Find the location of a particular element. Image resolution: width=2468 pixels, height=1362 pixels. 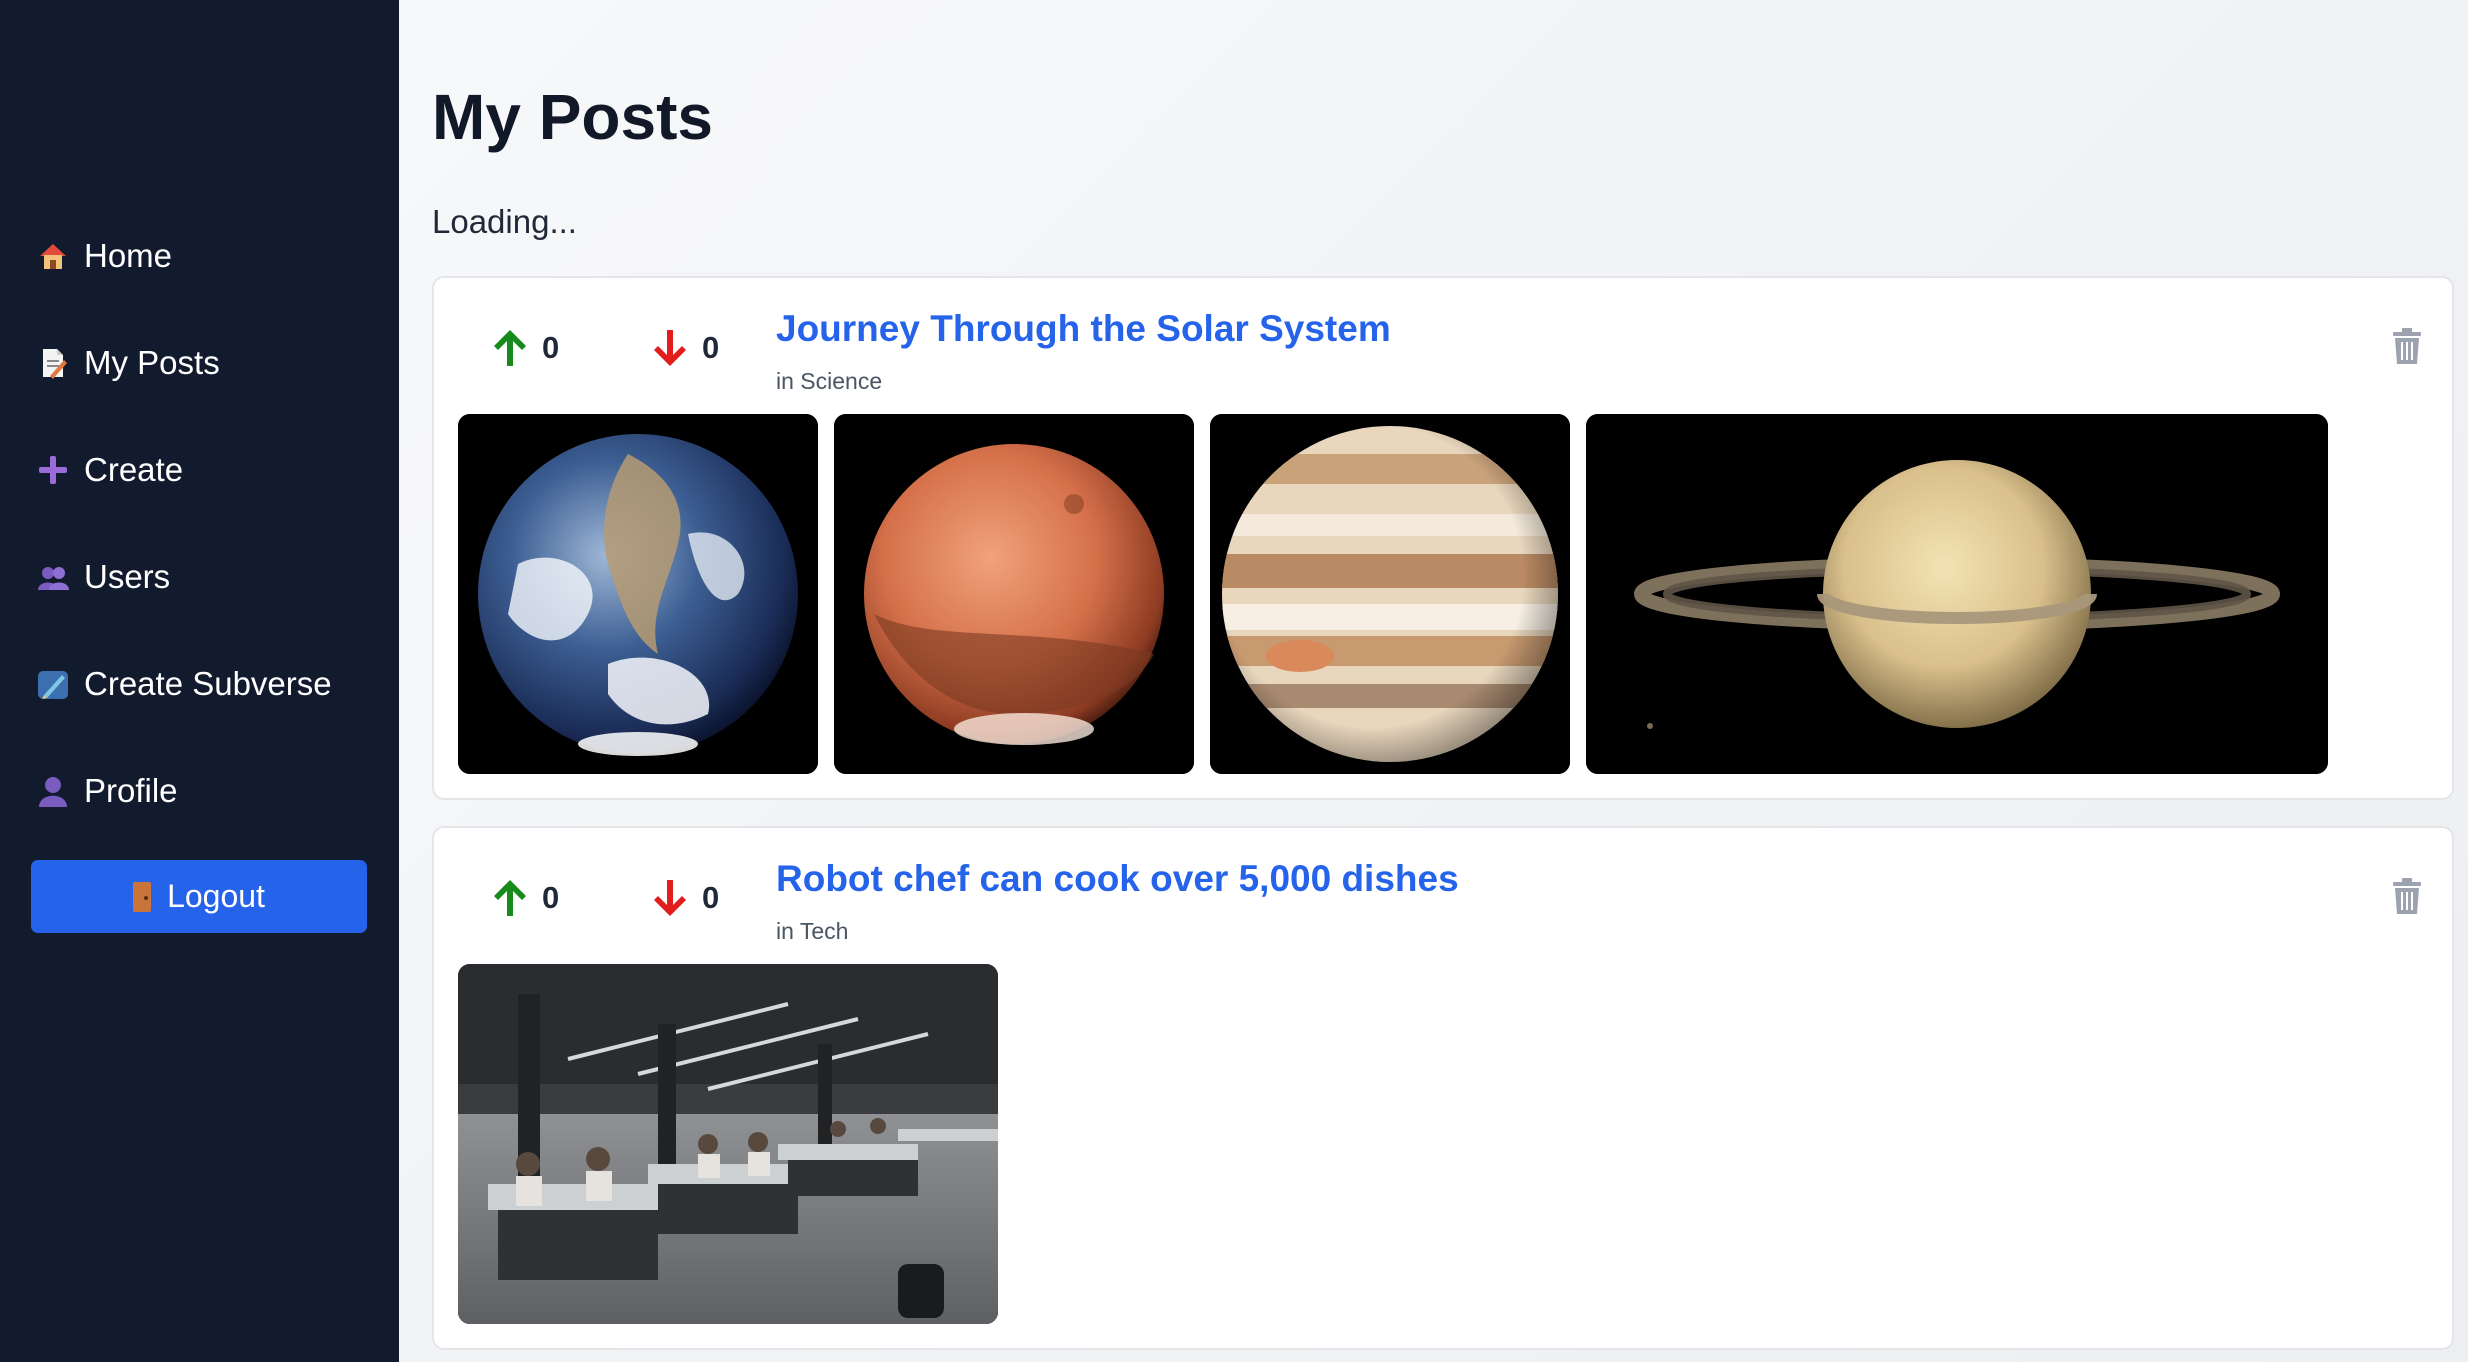

sidebar-item-profile: Profile is located at coordinates (107, 791).